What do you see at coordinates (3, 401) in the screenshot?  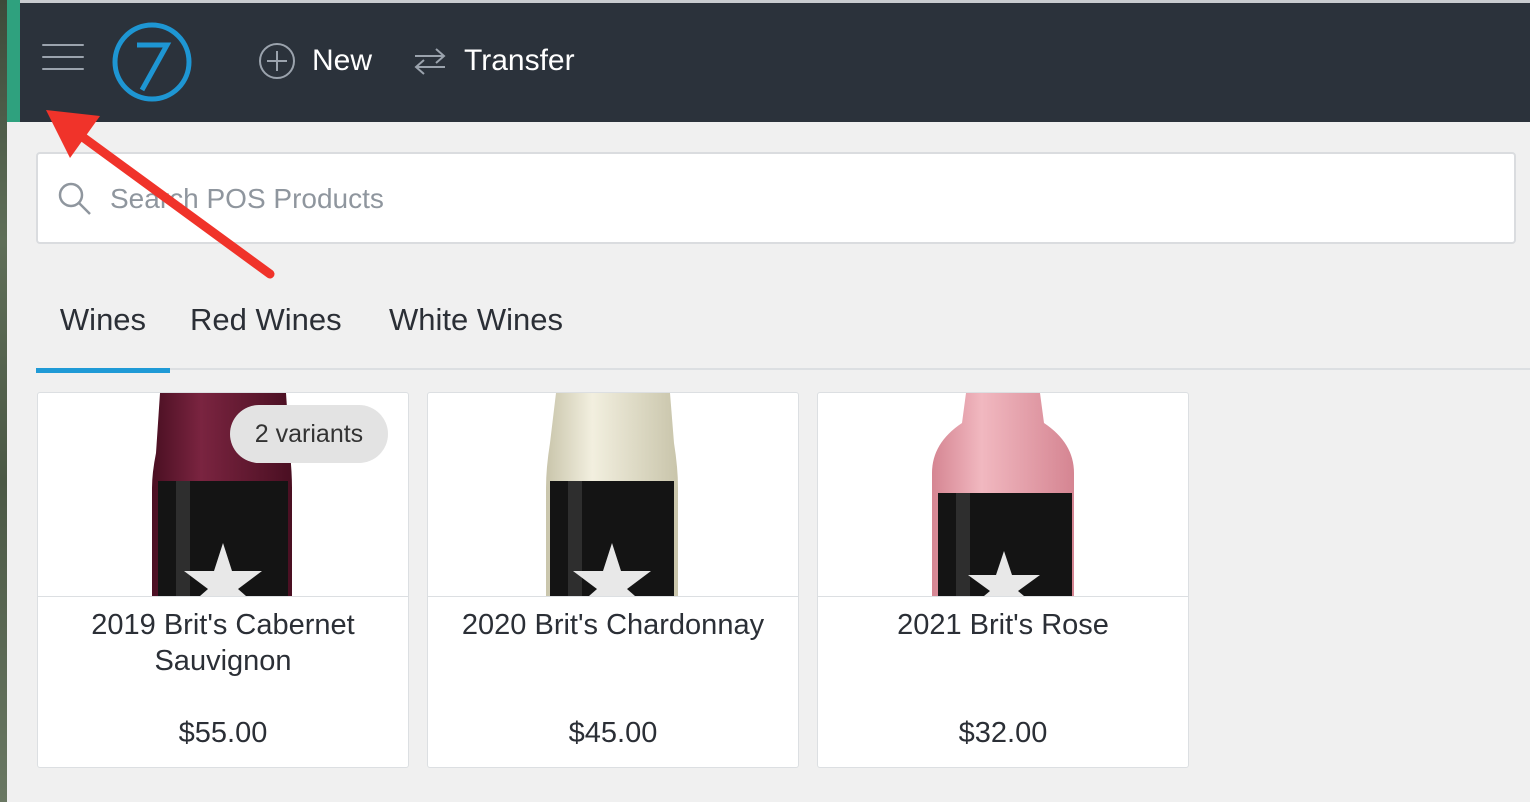 I see `window-edge` at bounding box center [3, 401].